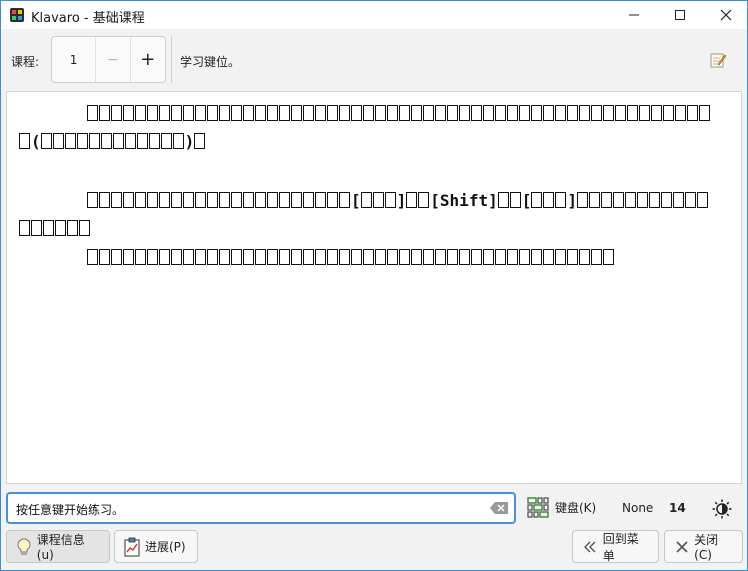 The width and height of the screenshot is (748, 571). Describe the element at coordinates (17, 15) in the screenshot. I see `klavaro-app-icon` at that location.